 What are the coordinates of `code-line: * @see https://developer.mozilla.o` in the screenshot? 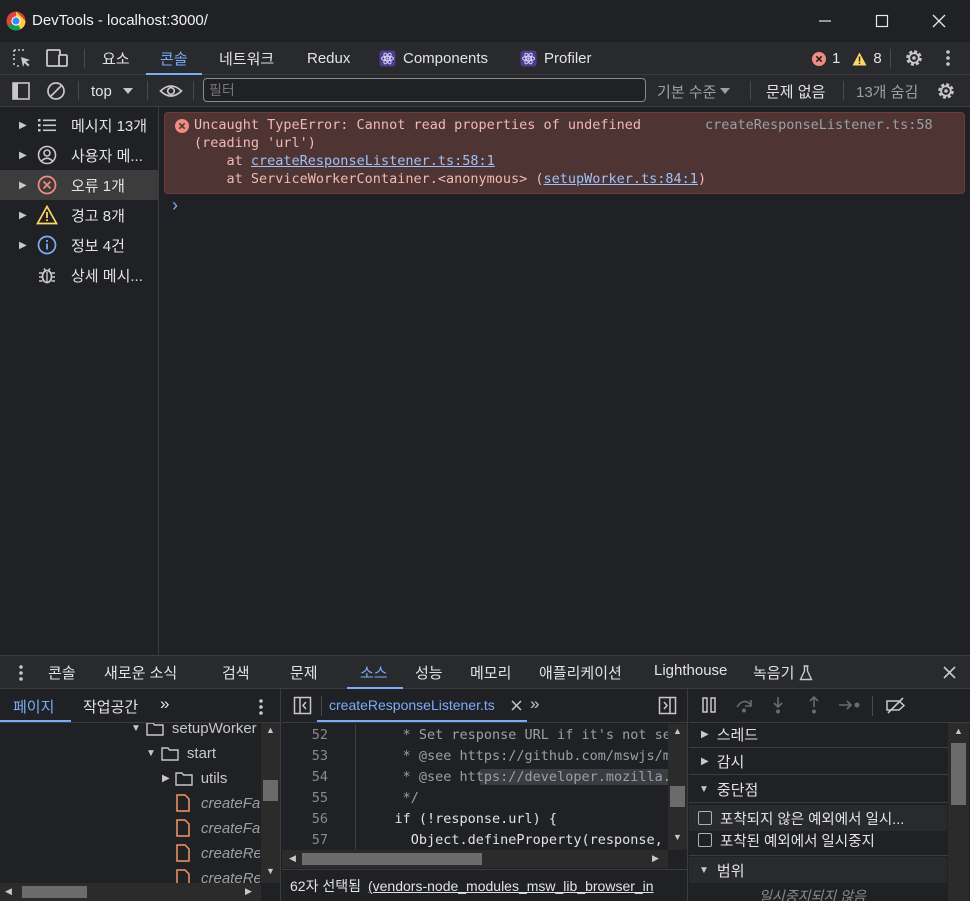 It's located at (515, 777).